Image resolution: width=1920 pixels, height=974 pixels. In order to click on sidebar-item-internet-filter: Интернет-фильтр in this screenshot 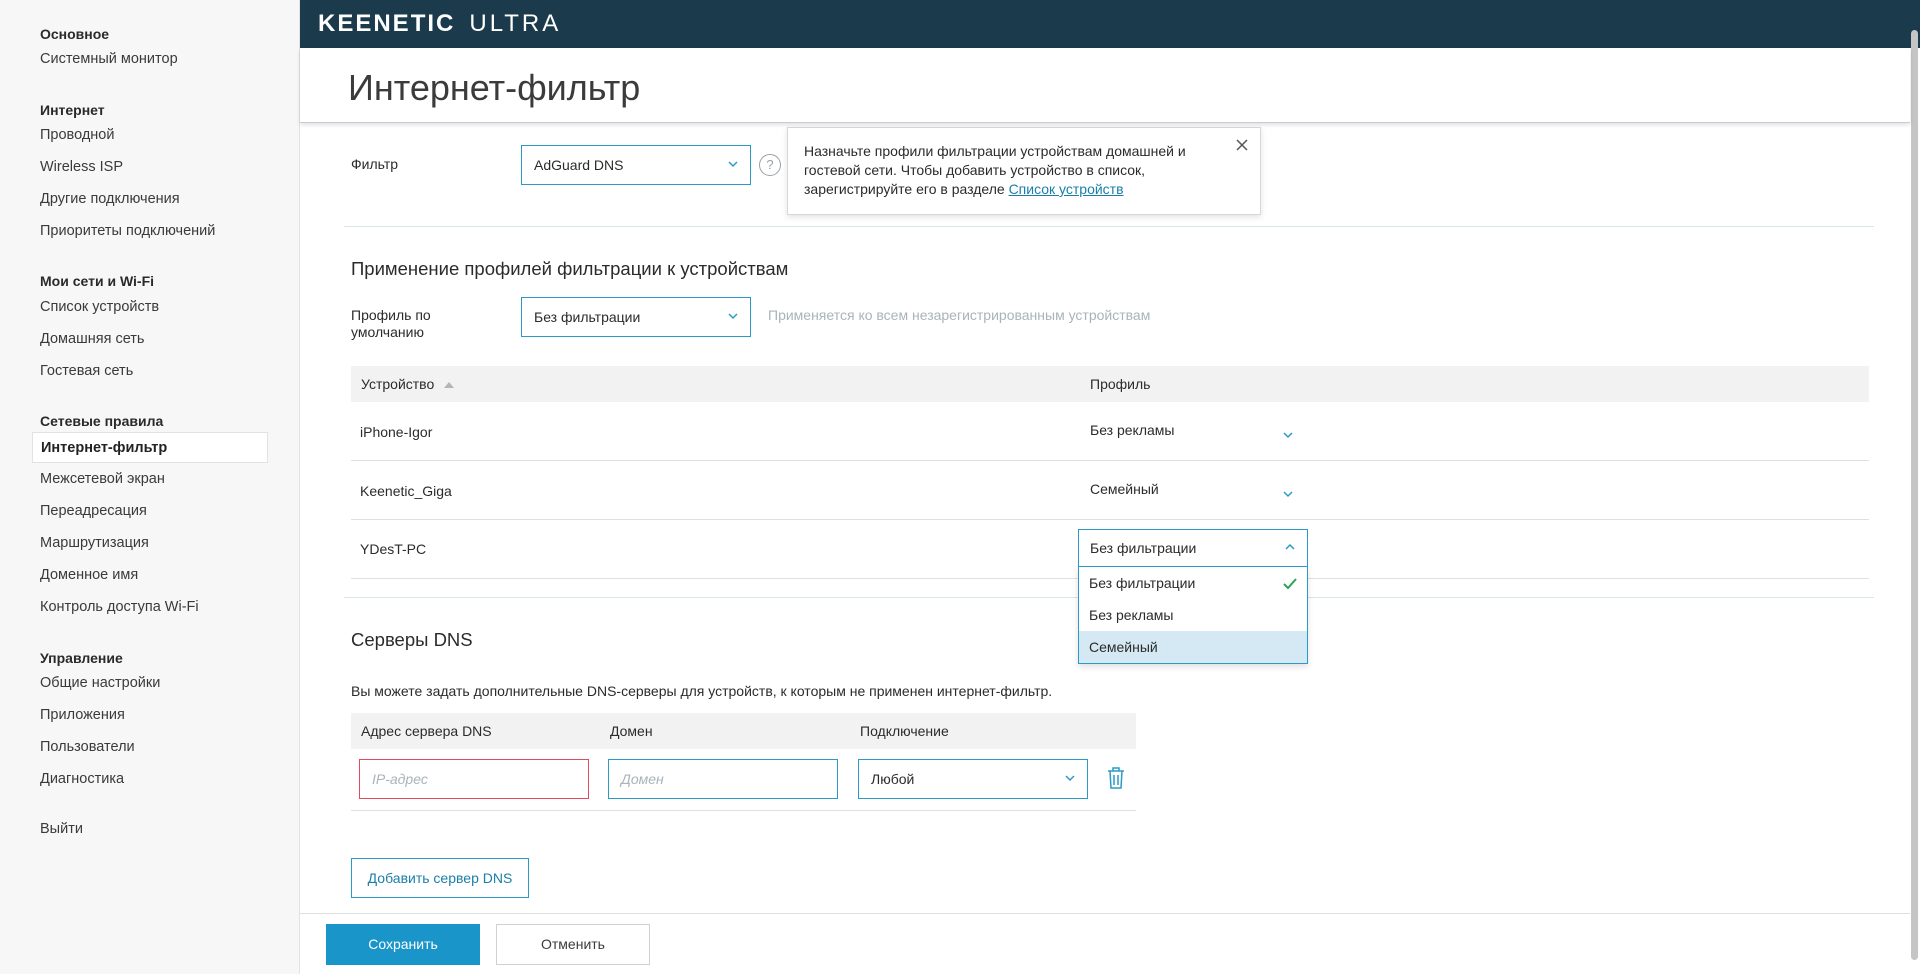, I will do `click(150, 447)`.